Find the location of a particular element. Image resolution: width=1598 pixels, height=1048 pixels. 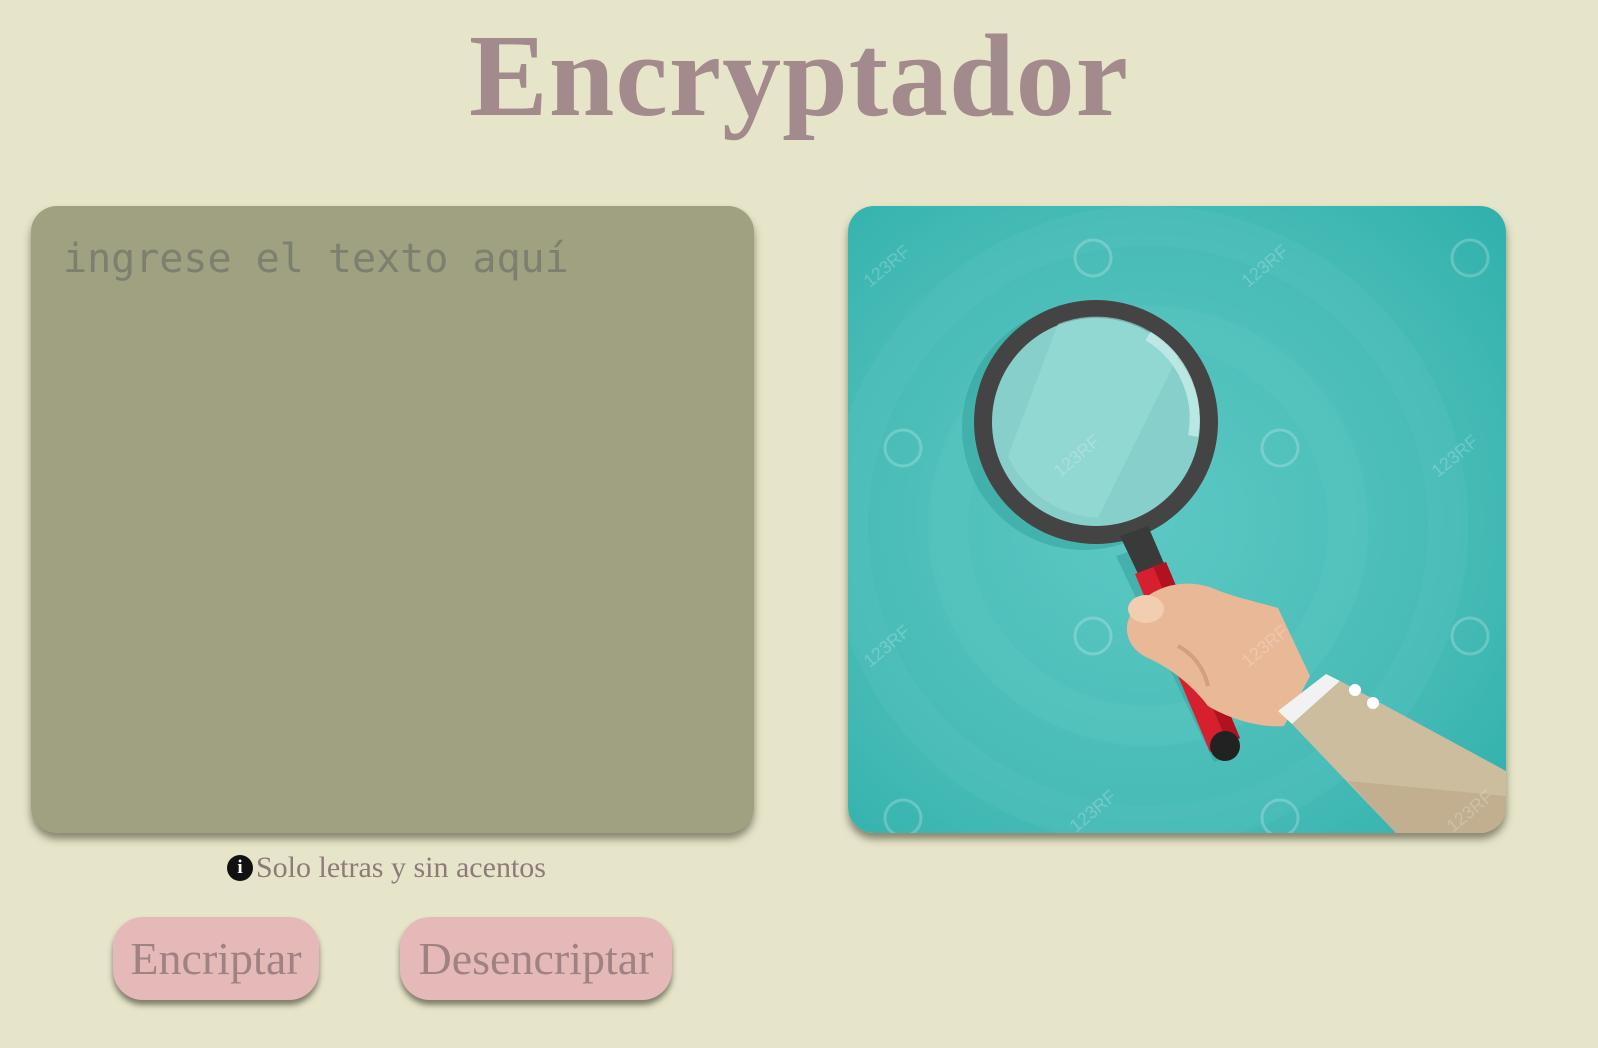

decrypt-button: Desencriptar is located at coordinates (536, 958).